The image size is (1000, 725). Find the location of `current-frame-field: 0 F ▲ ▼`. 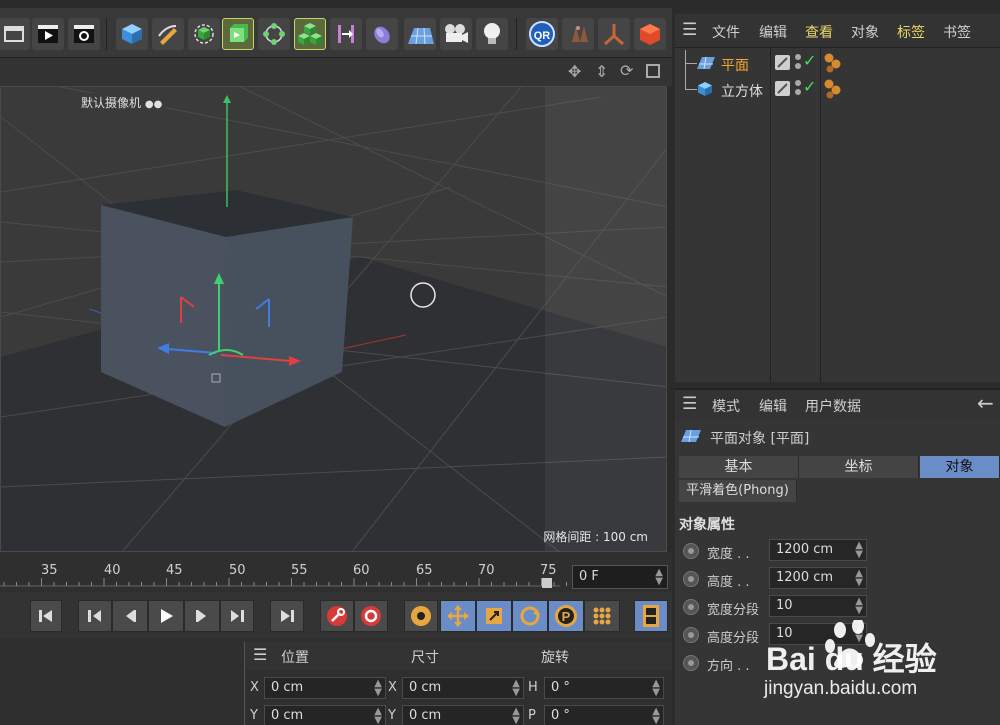

current-frame-field: 0 F ▲ ▼ is located at coordinates (620, 577).